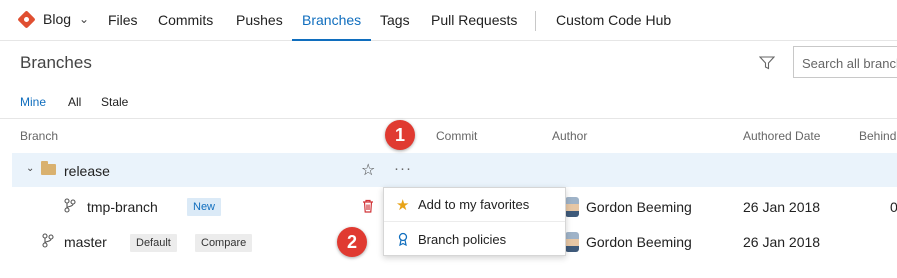 The width and height of the screenshot is (897, 278). What do you see at coordinates (456, 136) in the screenshot?
I see `column-header-commit: Commit` at bounding box center [456, 136].